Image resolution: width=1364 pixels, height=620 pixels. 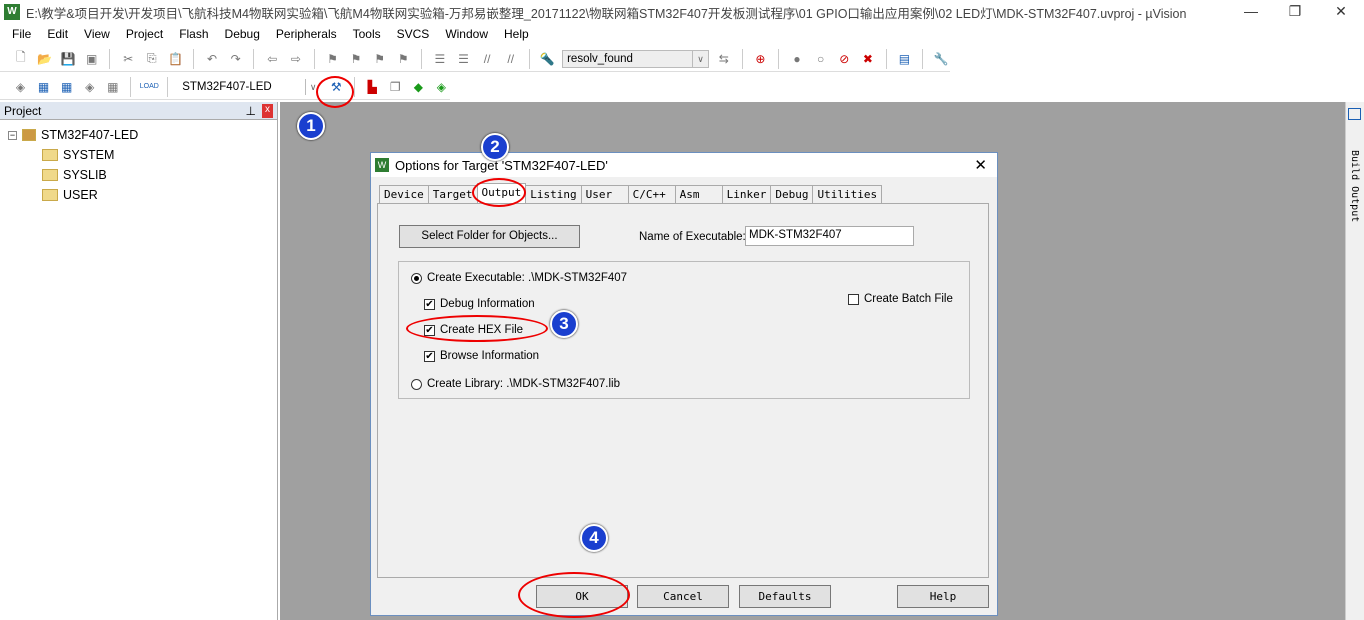 I want to click on paste-icon: 📋, so click(x=176, y=59).